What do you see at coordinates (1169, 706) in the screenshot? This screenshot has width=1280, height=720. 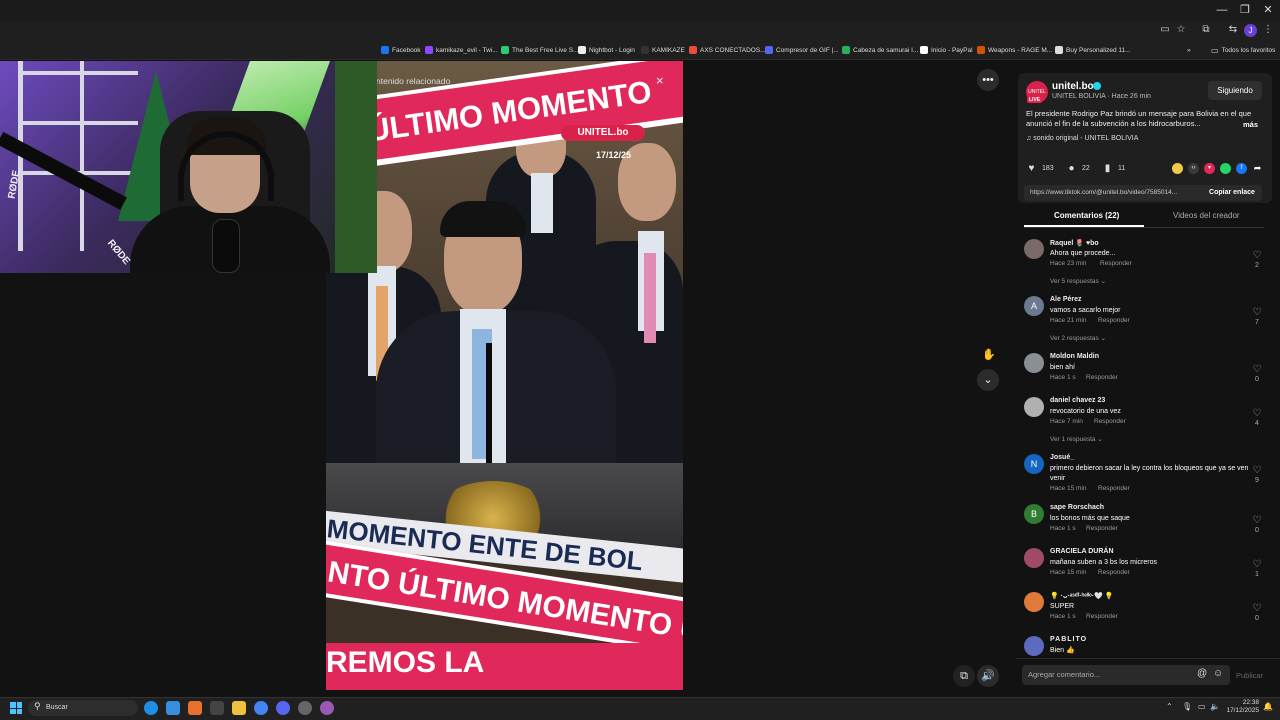 I see `tray-chevron-icon: ⌃` at bounding box center [1169, 706].